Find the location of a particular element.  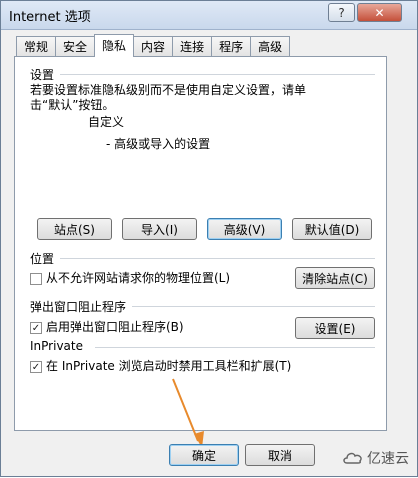

tab-privacy: 隐私 is located at coordinates (114, 45).